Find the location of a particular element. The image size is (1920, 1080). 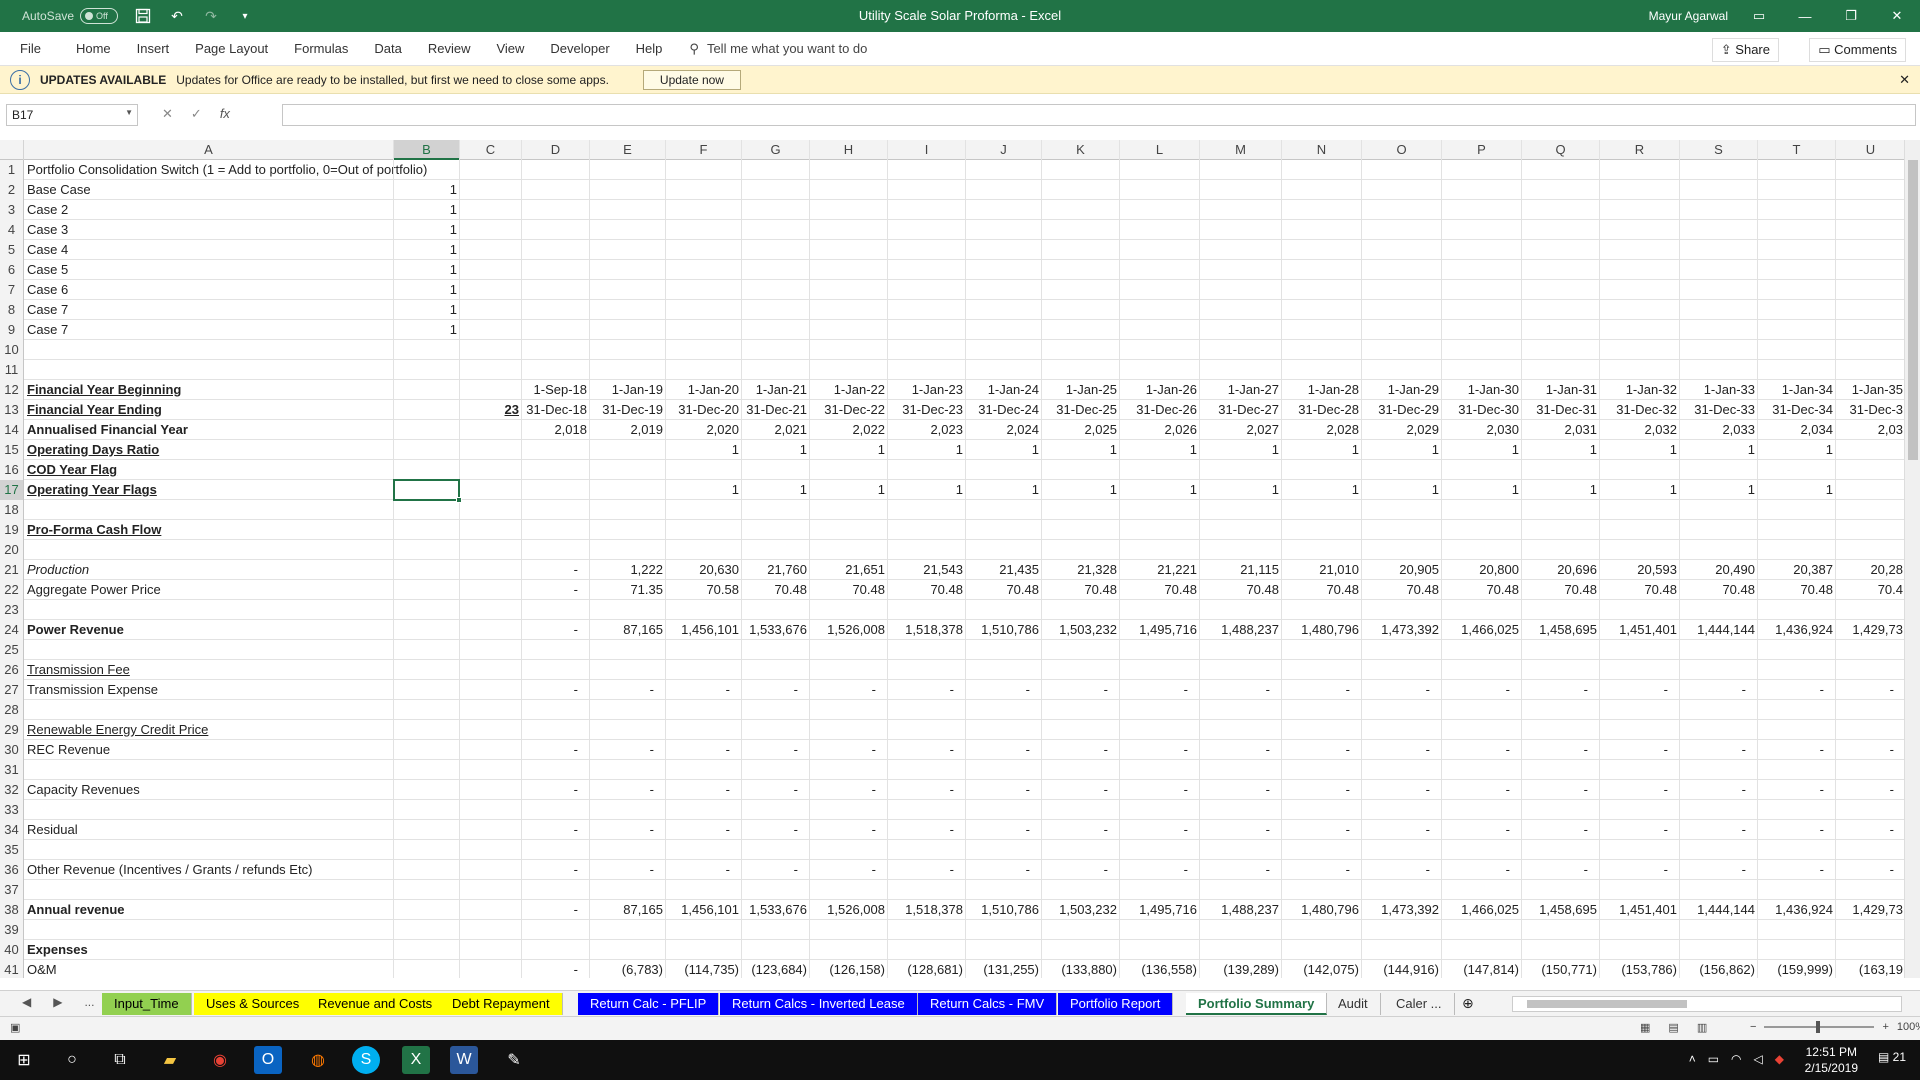

cell-value: 1,518,378 is located at coordinates (927, 630).